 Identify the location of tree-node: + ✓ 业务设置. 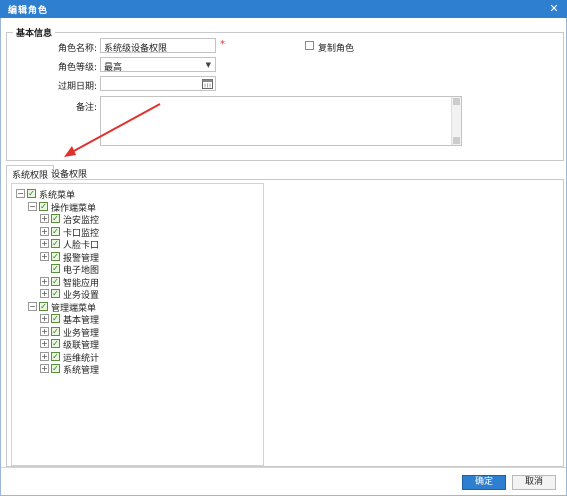
(150, 294).